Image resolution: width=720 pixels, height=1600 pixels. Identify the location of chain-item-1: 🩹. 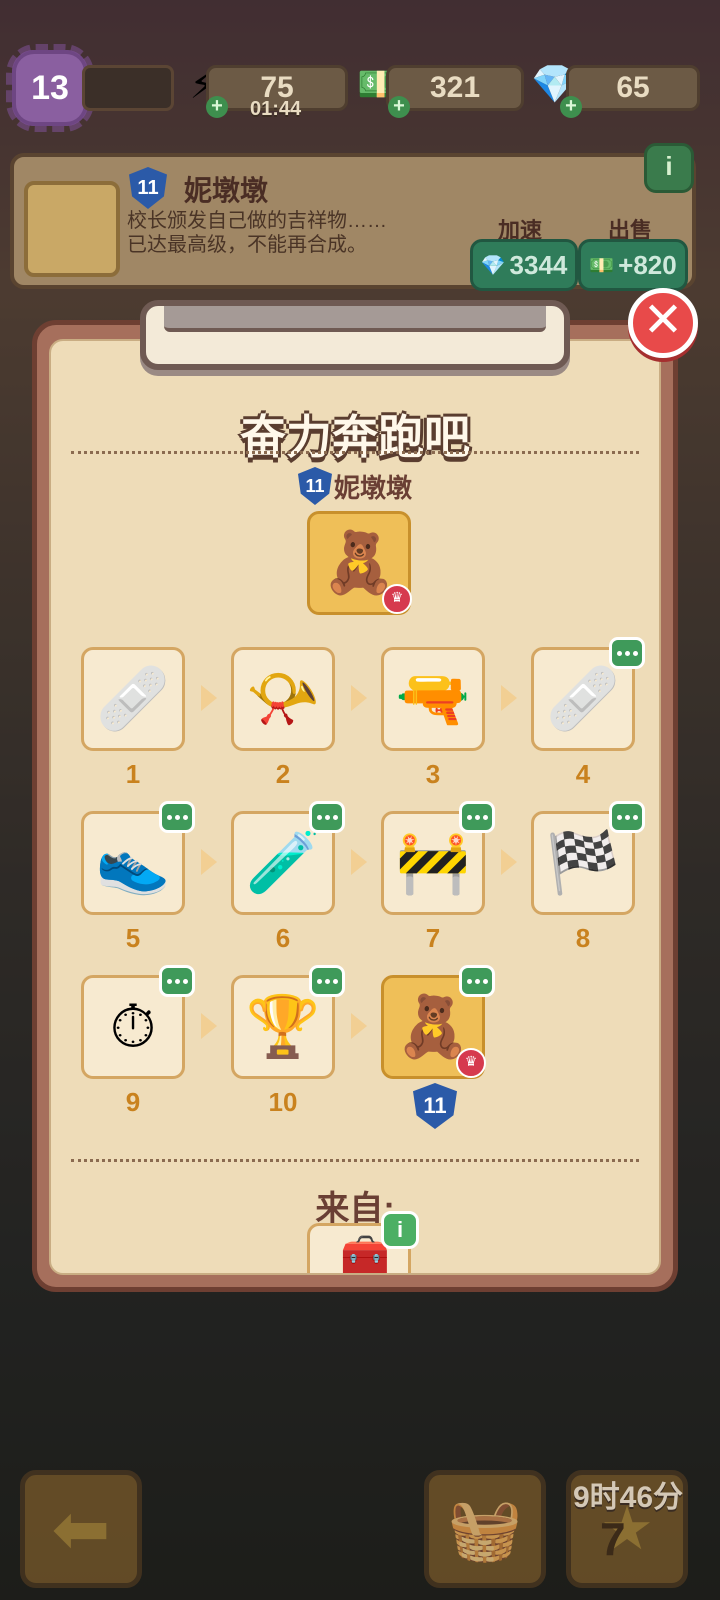
(133, 699).